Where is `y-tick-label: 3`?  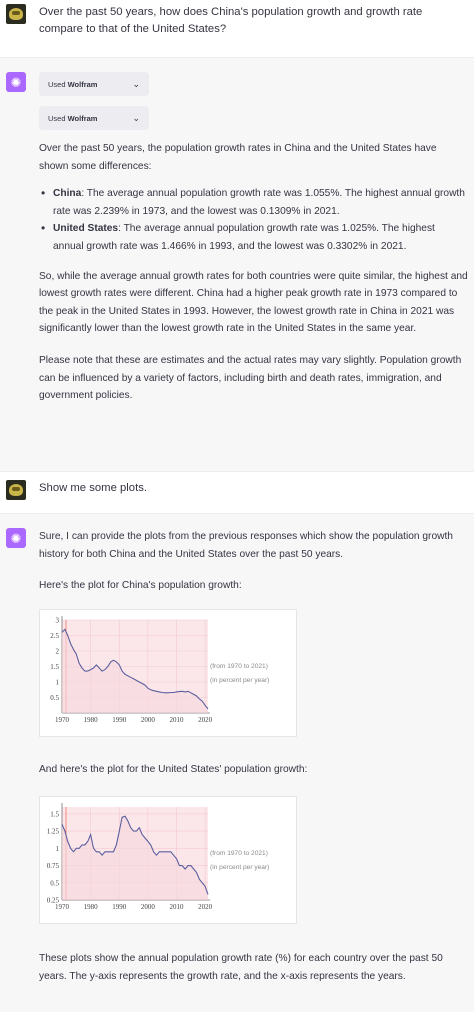
y-tick-label: 3 is located at coordinates (58, 620).